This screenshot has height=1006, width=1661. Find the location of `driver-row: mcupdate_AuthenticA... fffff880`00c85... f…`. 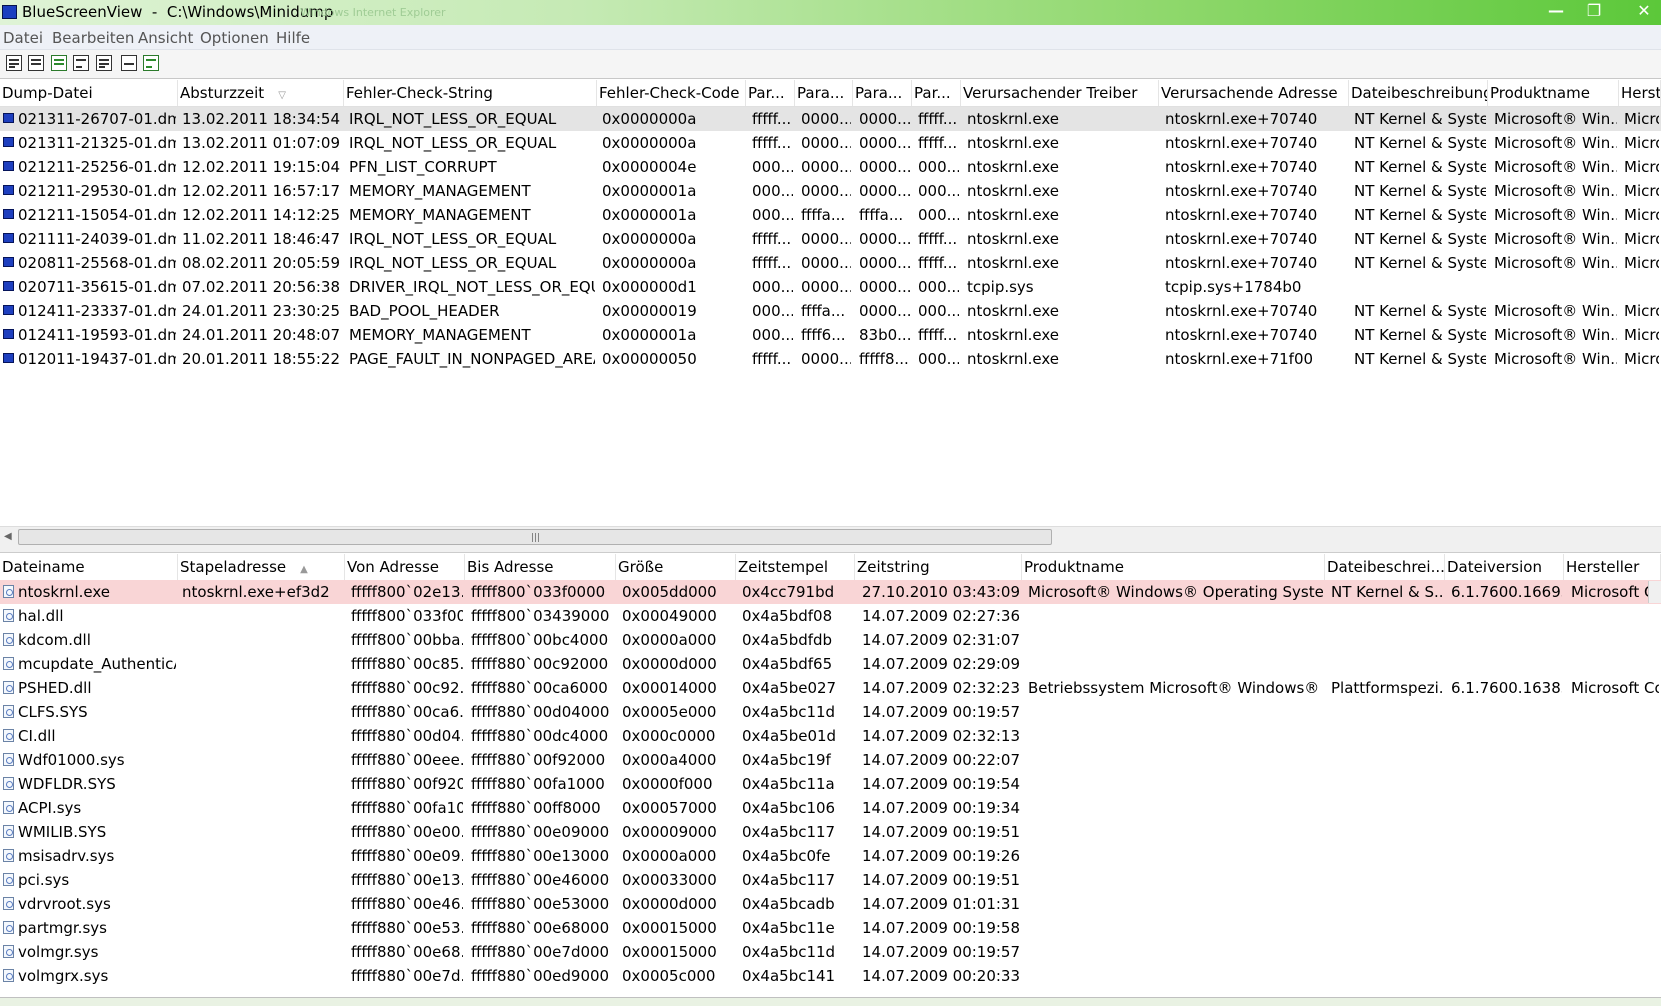

driver-row: mcupdate_AuthenticA... fffff880`00c85... f… is located at coordinates (830, 664).